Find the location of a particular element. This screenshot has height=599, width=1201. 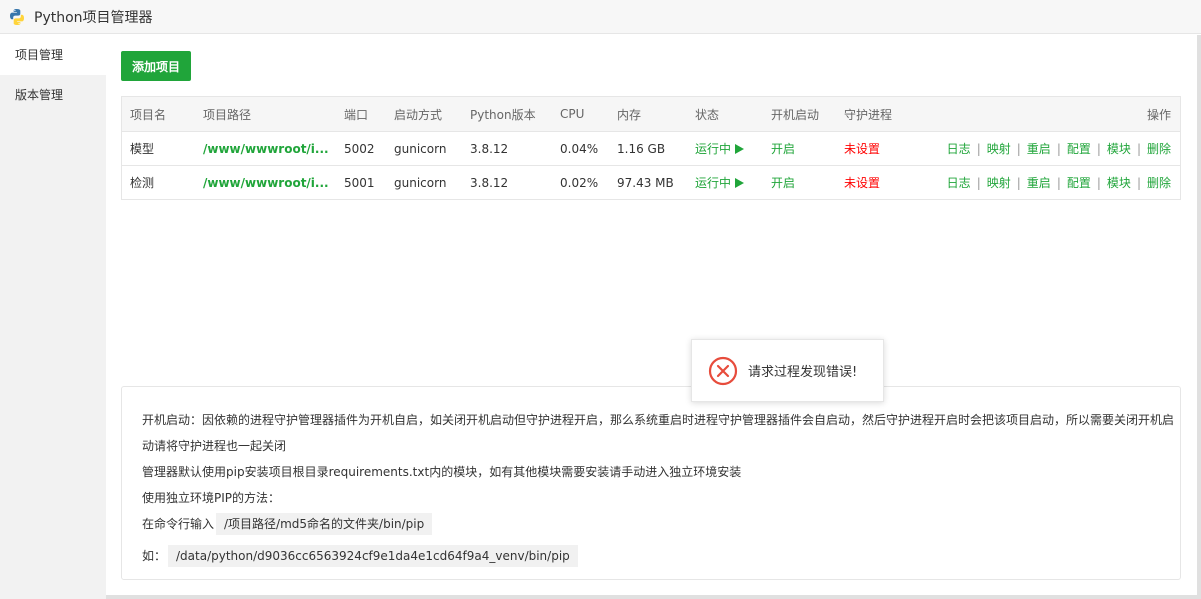

command-code: /项目路径/md5命名的文件夹/bin/pip is located at coordinates (324, 524).